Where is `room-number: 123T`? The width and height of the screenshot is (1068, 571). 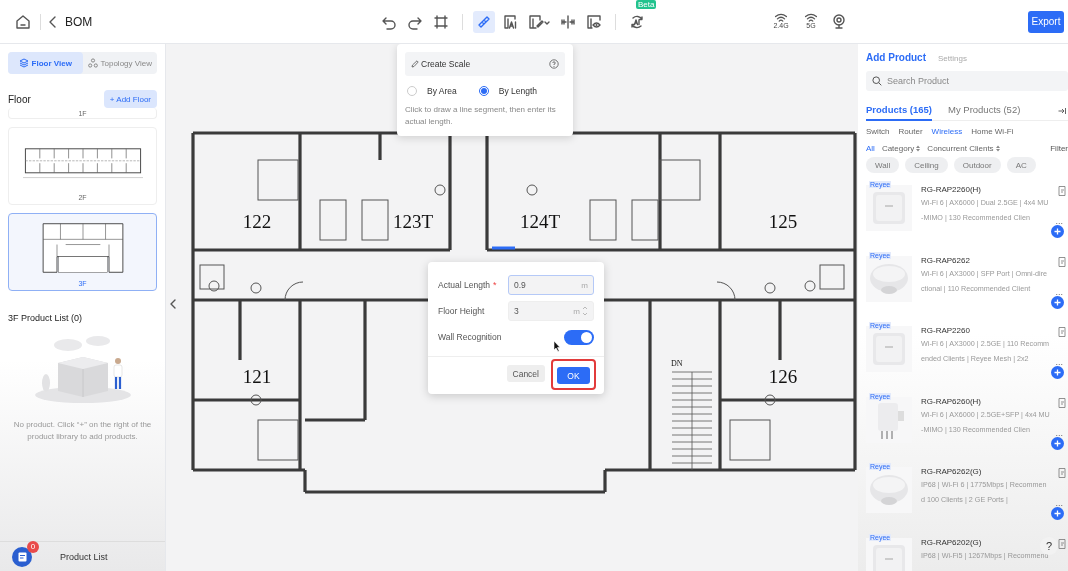 room-number: 123T is located at coordinates (413, 221).